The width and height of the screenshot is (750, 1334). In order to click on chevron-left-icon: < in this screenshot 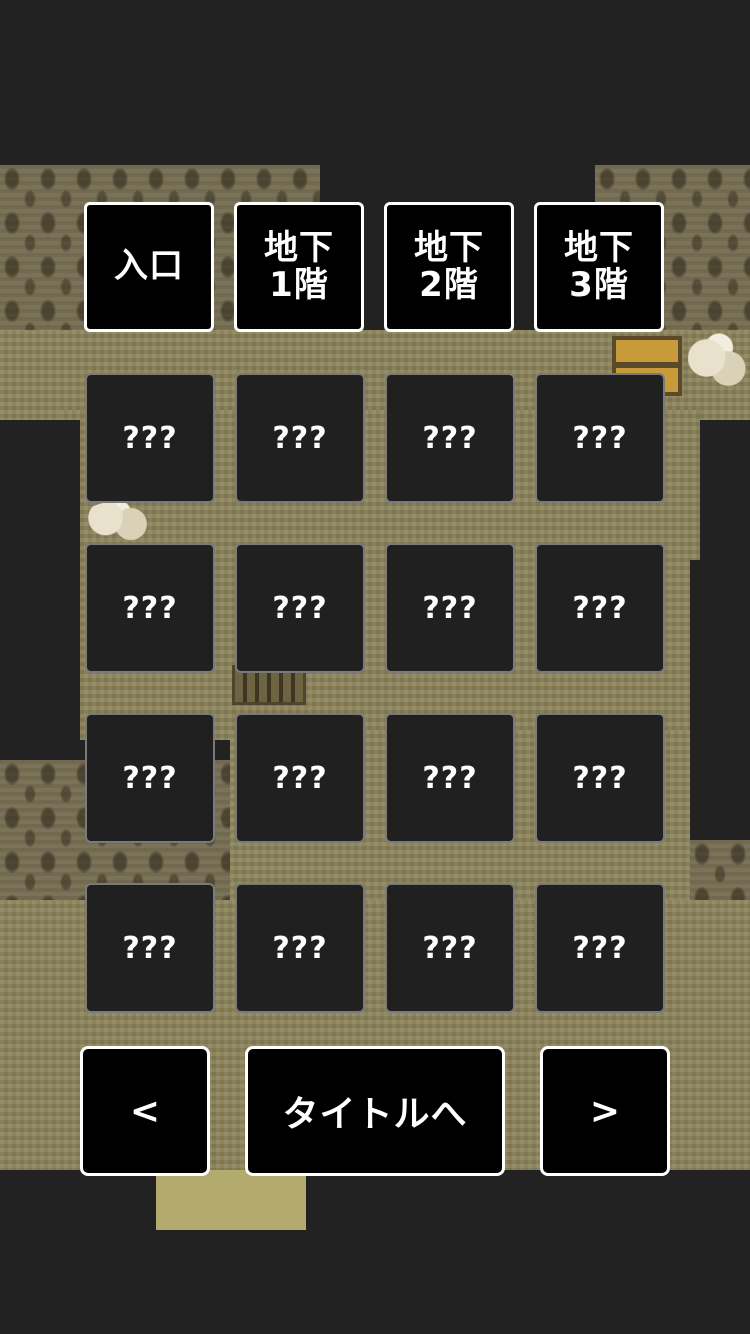, I will do `click(145, 1111)`.